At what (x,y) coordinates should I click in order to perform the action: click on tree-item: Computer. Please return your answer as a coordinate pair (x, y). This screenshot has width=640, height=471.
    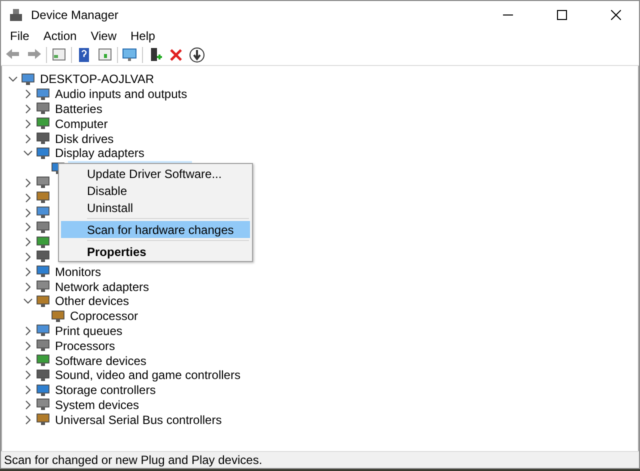
    Looking at the image, I should click on (81, 123).